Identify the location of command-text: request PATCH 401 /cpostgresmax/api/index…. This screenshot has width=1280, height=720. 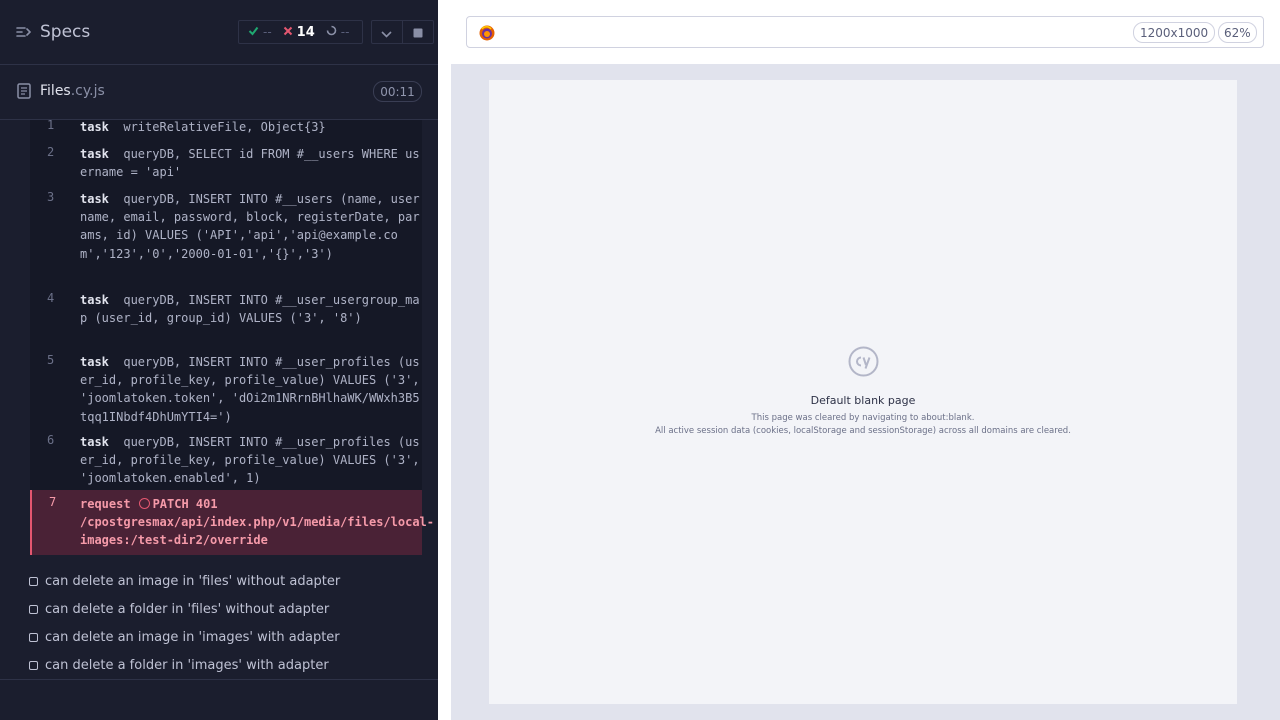
(257, 522).